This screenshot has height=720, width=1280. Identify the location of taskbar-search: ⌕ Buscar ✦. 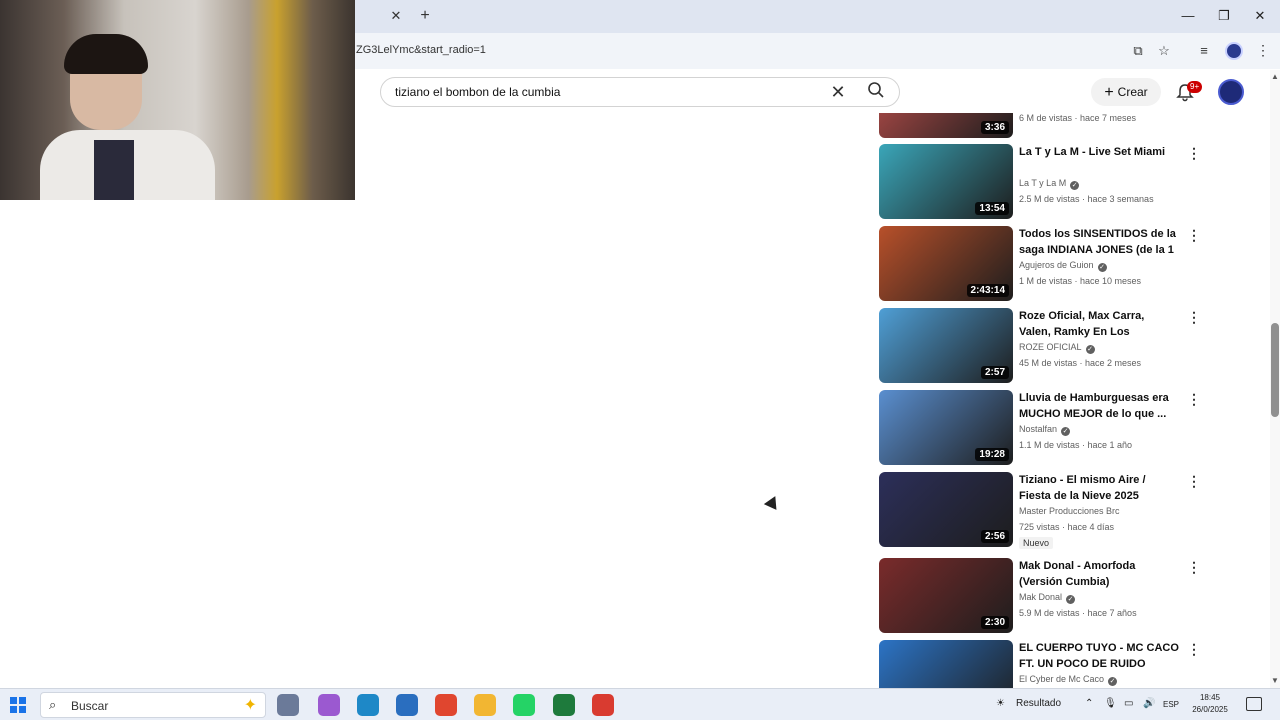
(153, 705).